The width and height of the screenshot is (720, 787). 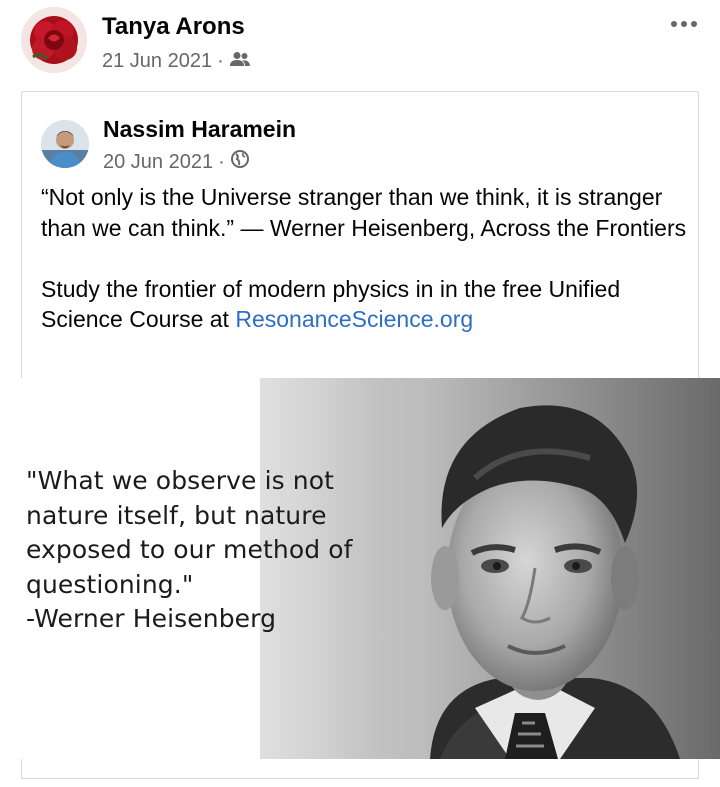 What do you see at coordinates (151, 618) in the screenshot?
I see `quote-attribution: -Werner Heisenberg` at bounding box center [151, 618].